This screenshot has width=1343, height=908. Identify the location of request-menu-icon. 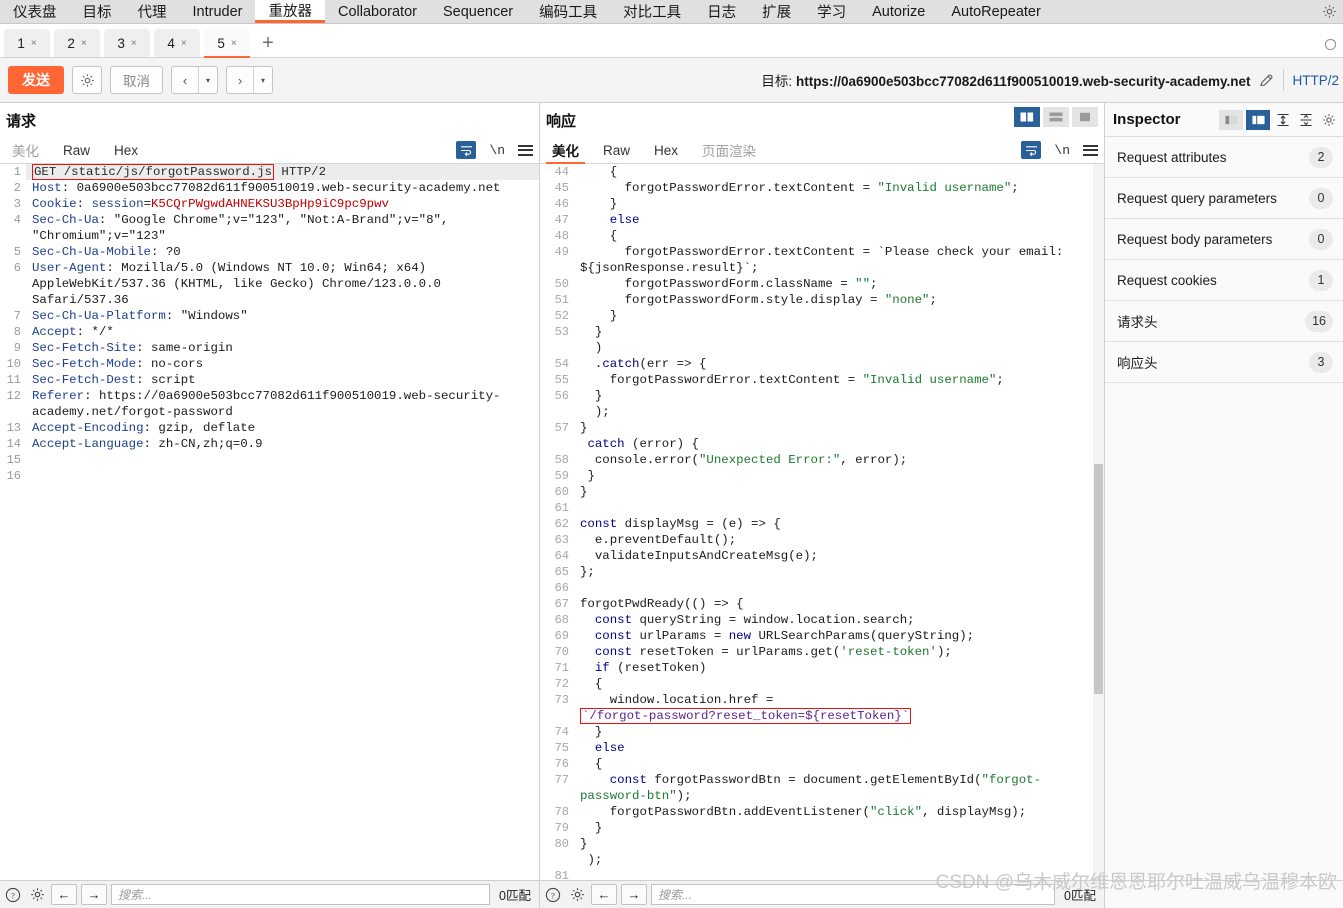
(525, 150).